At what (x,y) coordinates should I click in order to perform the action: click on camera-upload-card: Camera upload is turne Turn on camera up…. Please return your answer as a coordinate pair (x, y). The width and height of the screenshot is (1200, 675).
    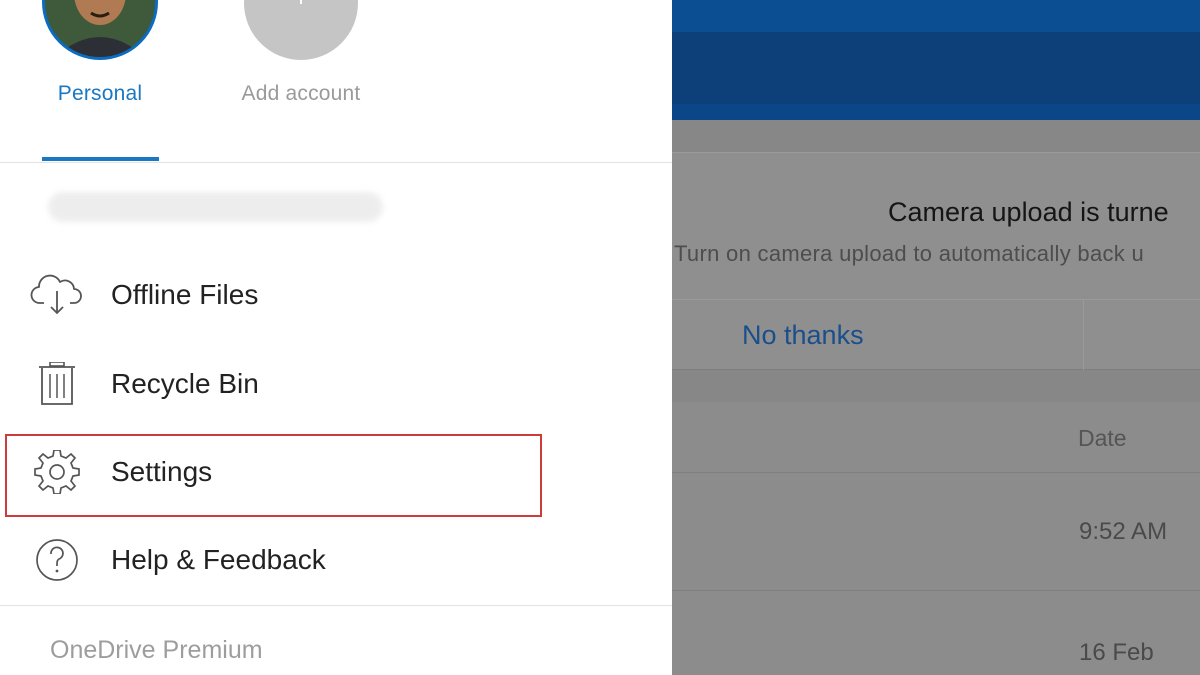
    Looking at the image, I should click on (936, 261).